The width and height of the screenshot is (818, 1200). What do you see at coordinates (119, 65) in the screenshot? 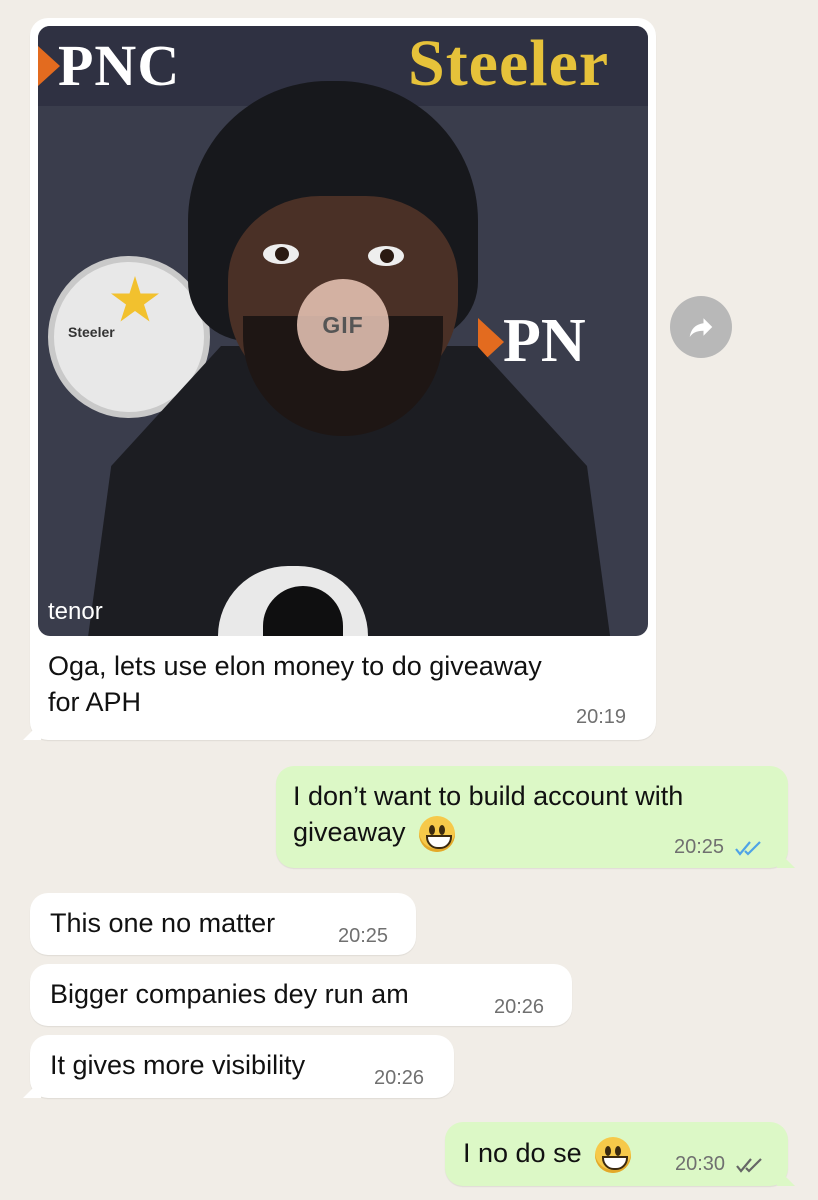
I see `scene-text-pnc: PNC` at bounding box center [119, 65].